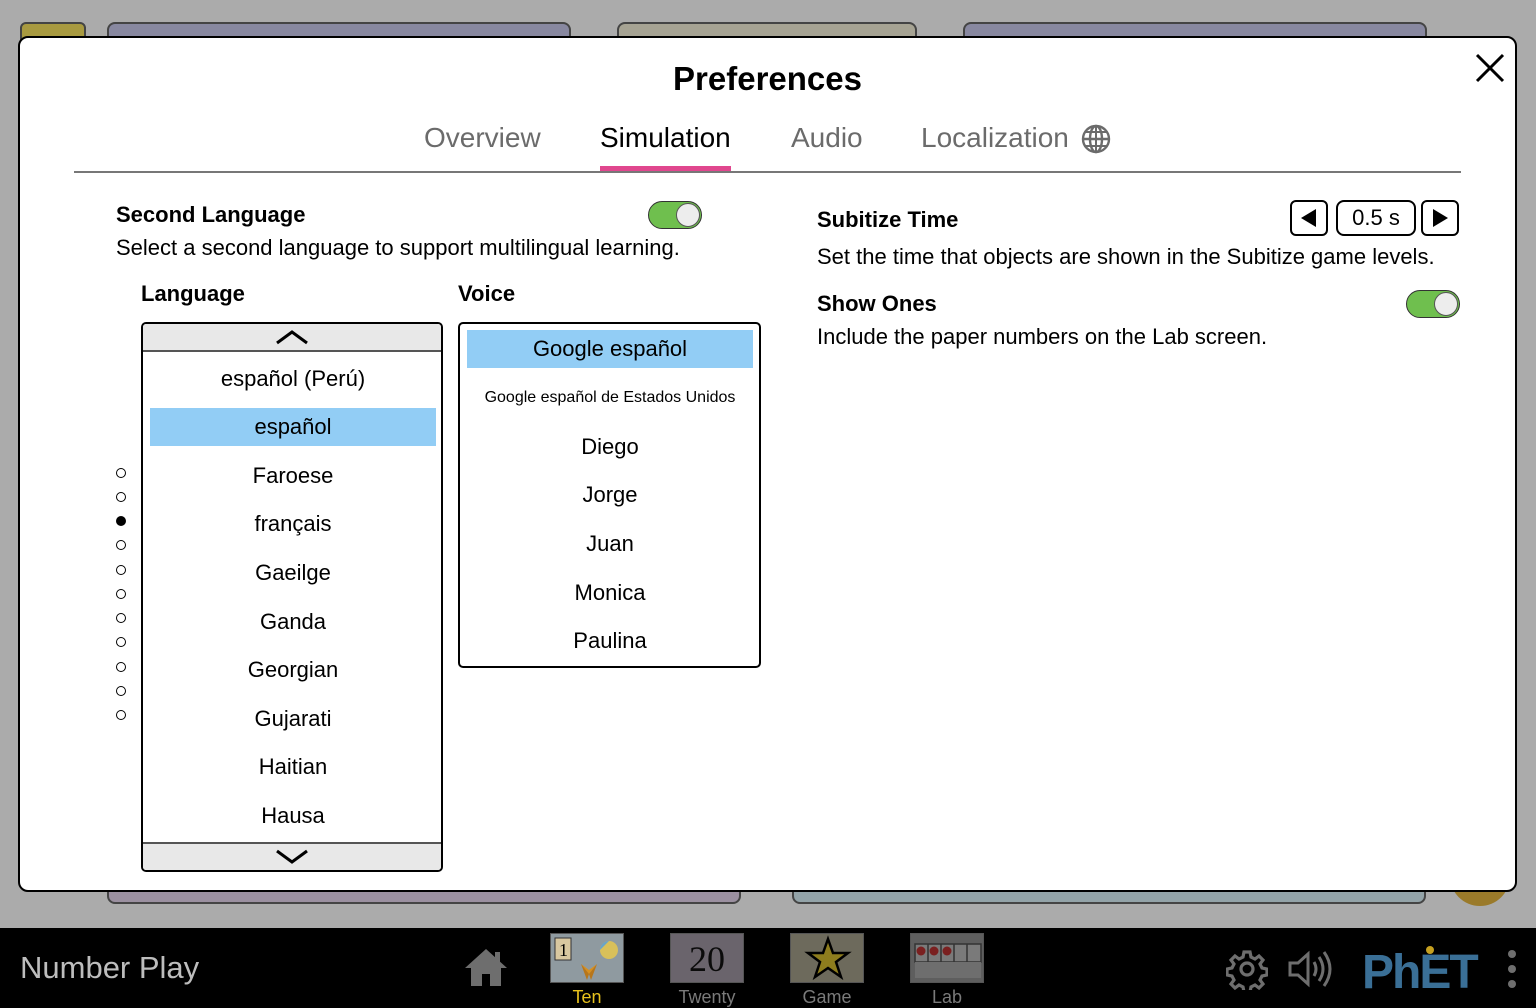  I want to click on list-item: français, so click(293, 524).